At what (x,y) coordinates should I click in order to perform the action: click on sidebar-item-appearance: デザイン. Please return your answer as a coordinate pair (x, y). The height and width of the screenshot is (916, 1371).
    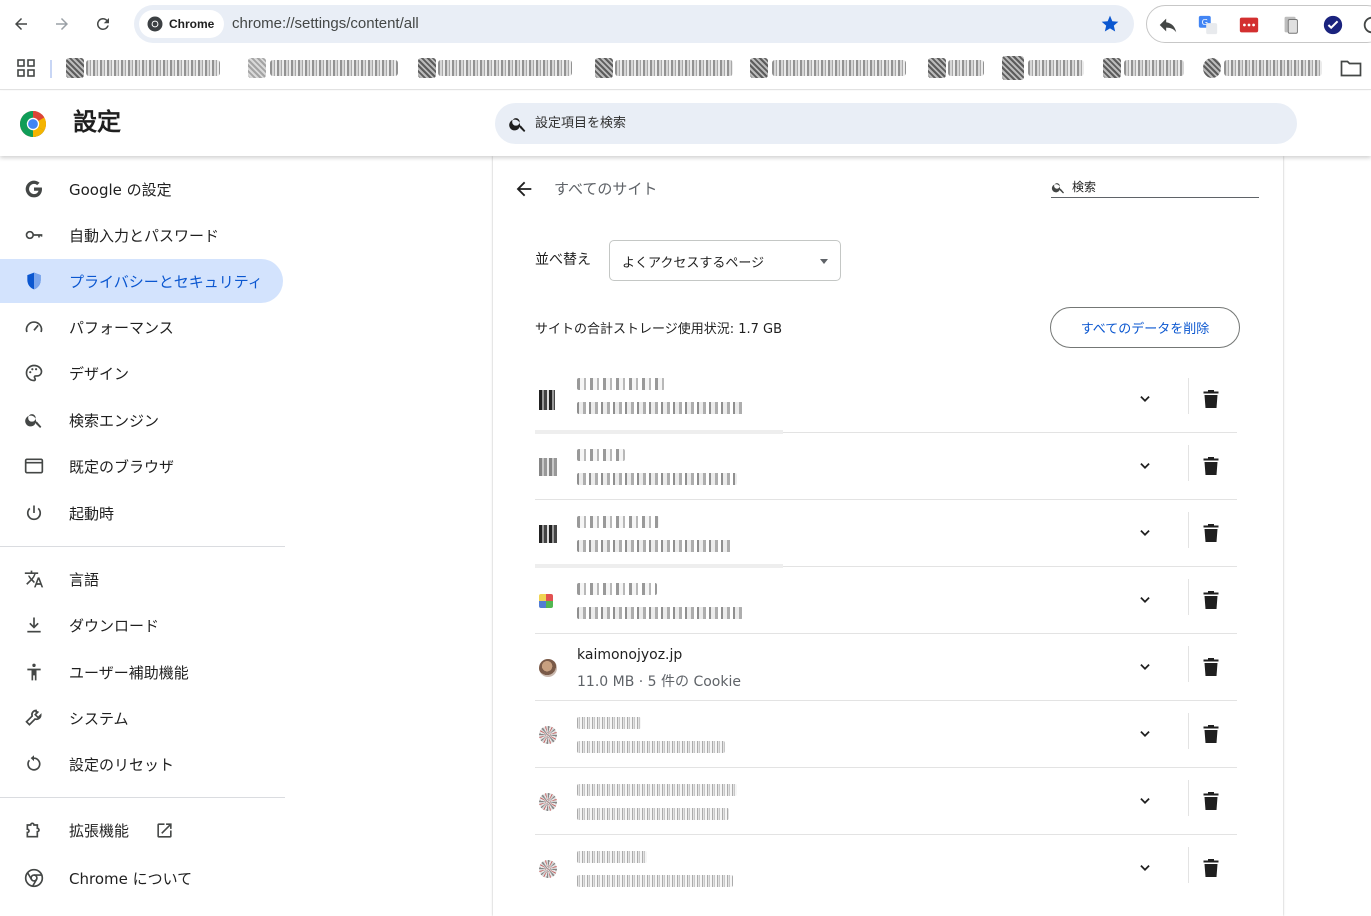
    Looking at the image, I should click on (141, 373).